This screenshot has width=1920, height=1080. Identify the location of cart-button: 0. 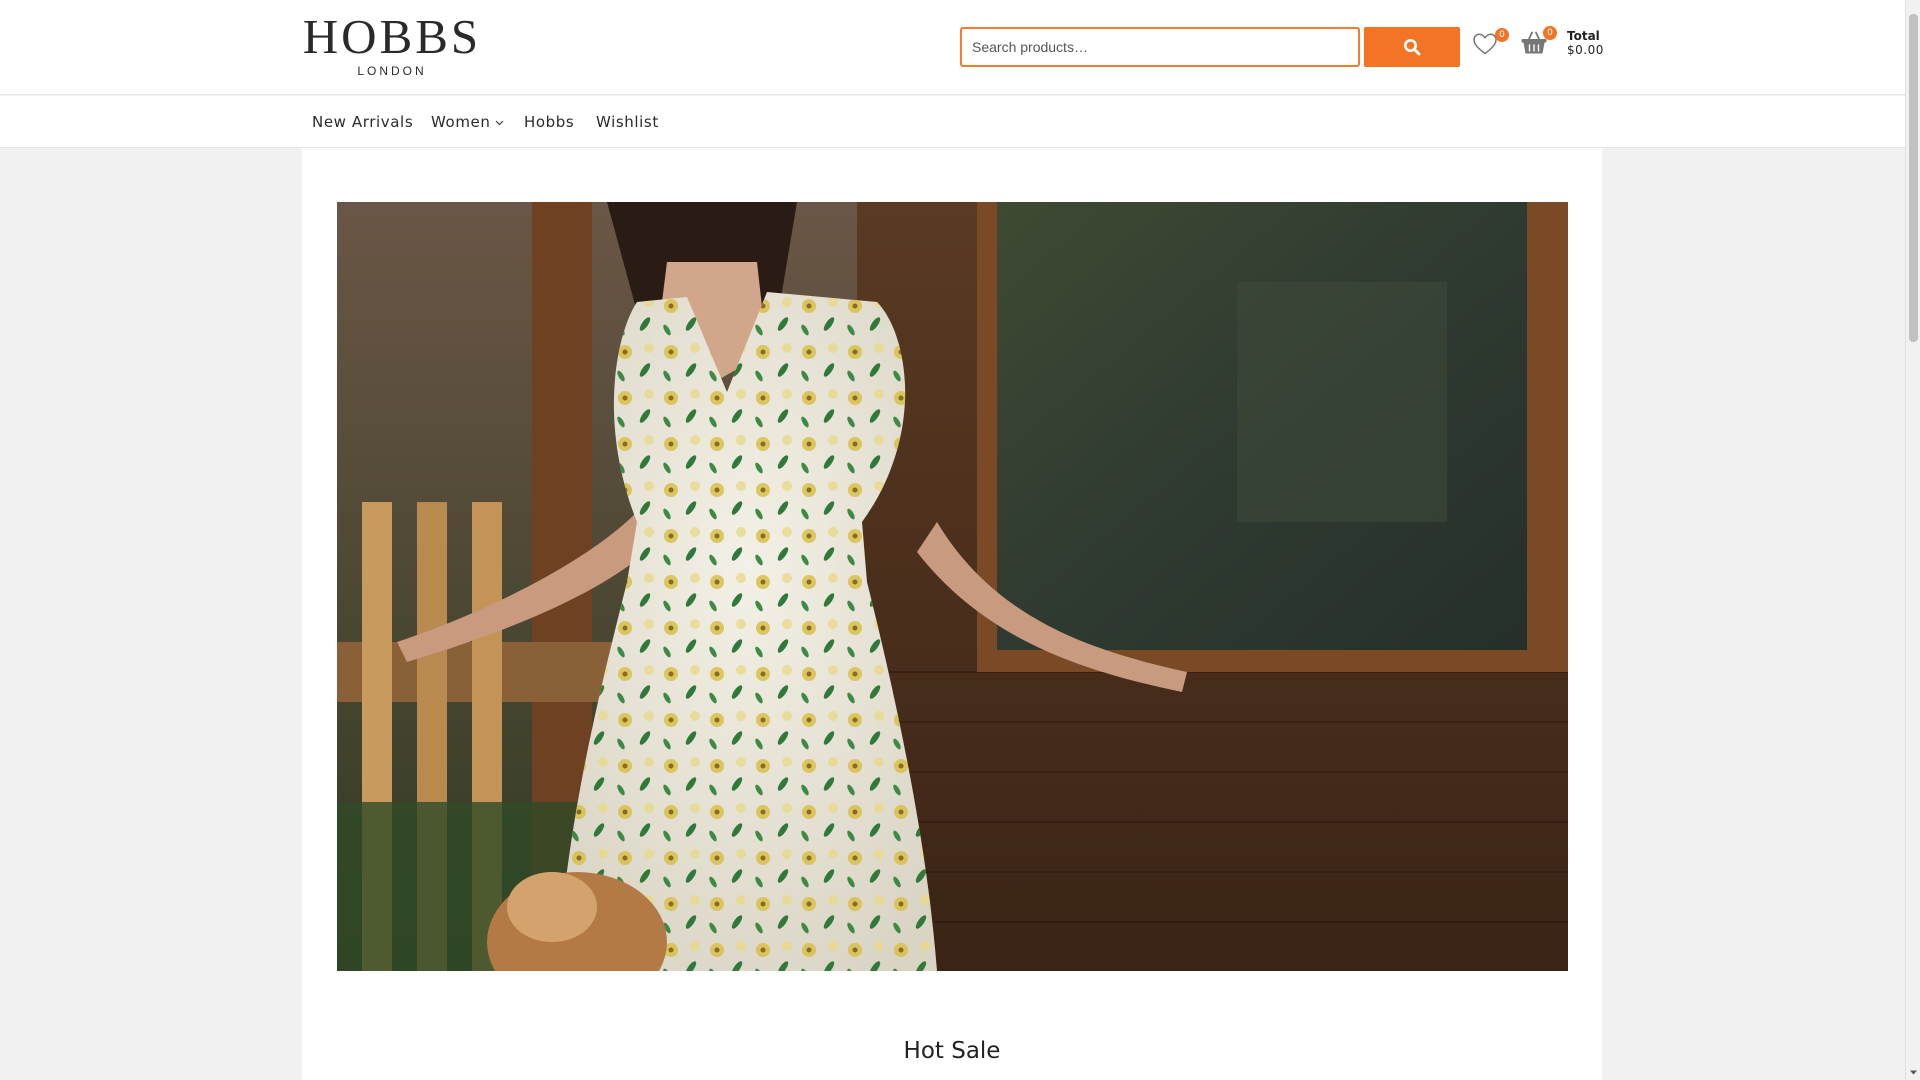
(1538, 43).